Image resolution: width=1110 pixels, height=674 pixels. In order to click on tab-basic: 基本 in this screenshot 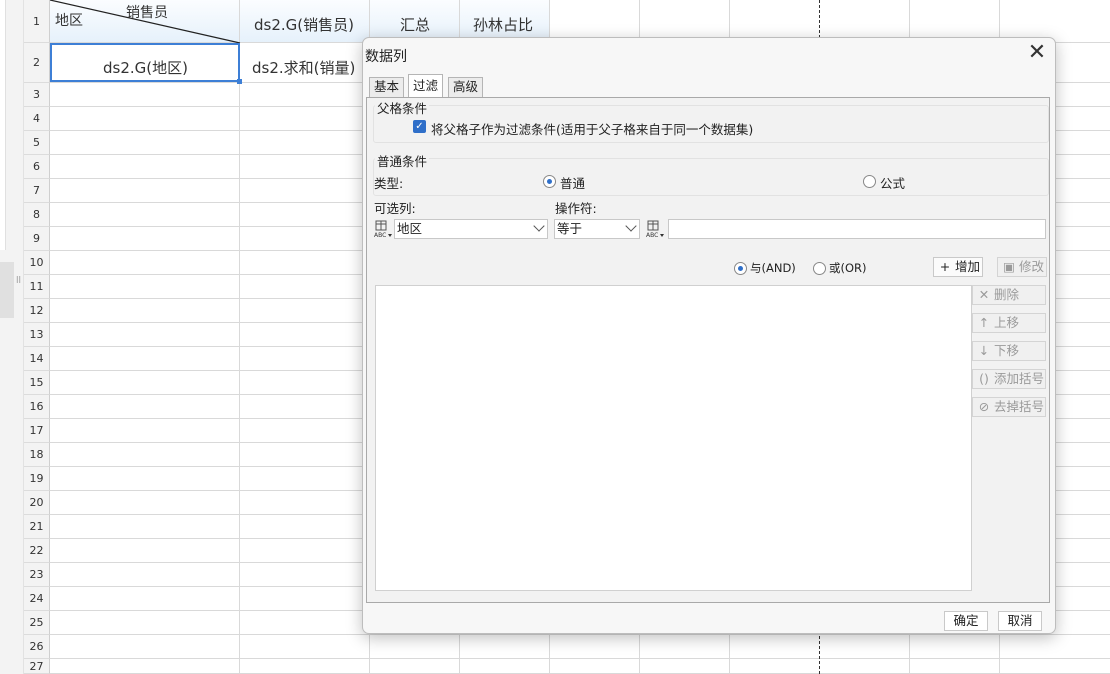, I will do `click(387, 87)`.